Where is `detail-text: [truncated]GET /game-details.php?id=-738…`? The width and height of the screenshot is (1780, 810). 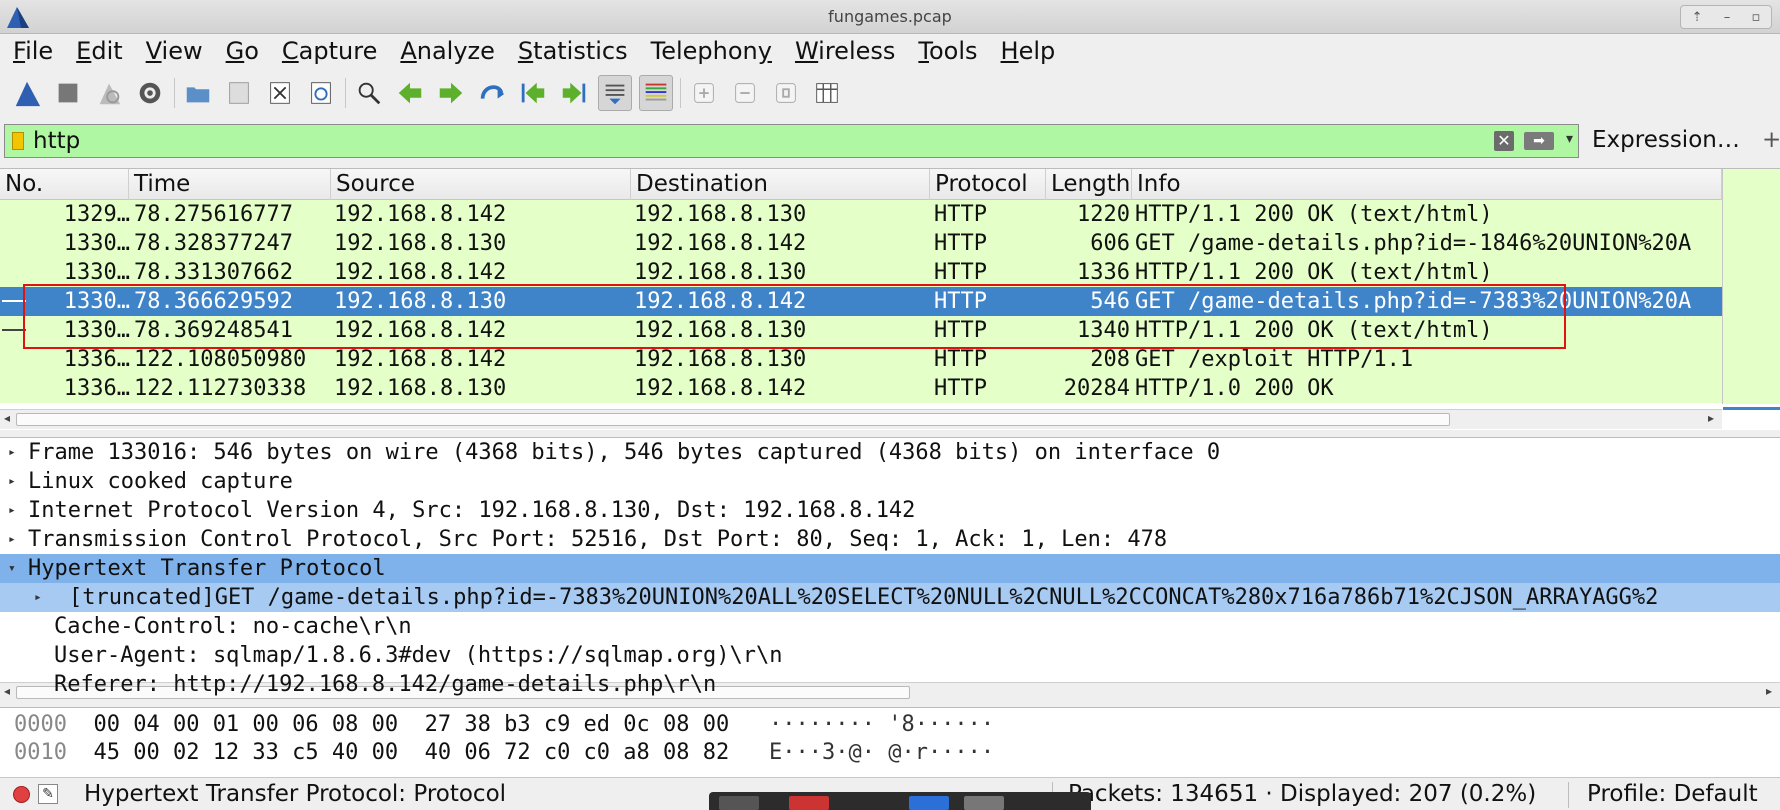 detail-text: [truncated]GET /game-details.php?id=-738… is located at coordinates (864, 597).